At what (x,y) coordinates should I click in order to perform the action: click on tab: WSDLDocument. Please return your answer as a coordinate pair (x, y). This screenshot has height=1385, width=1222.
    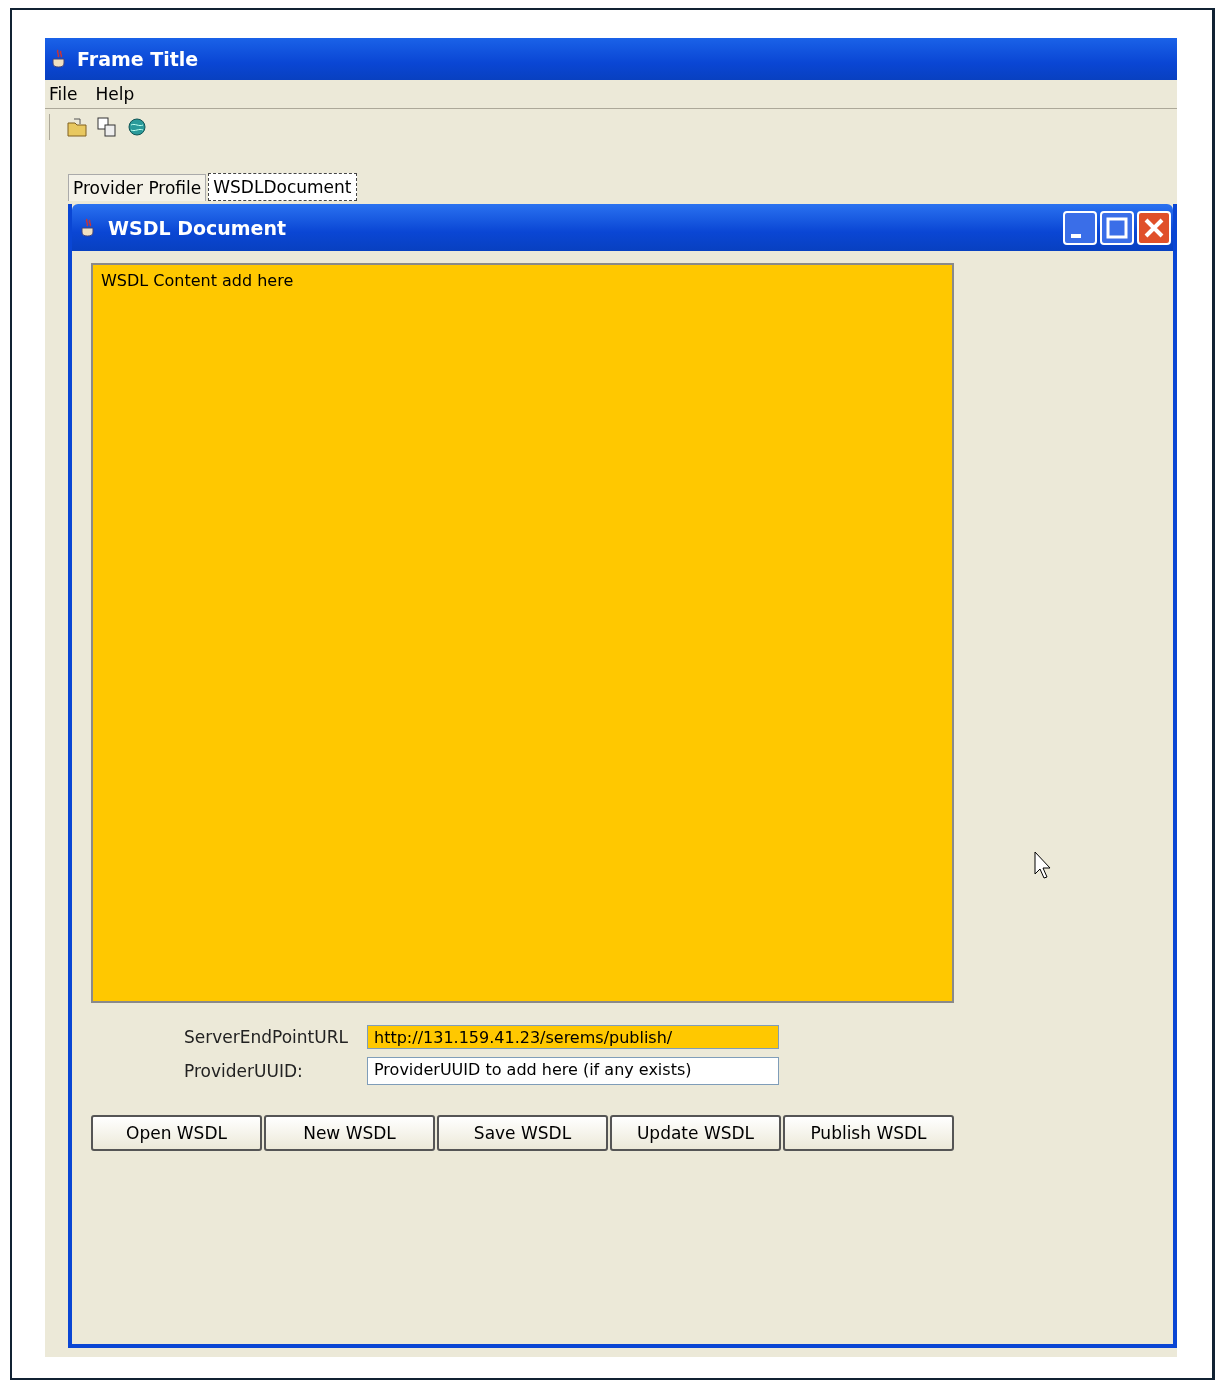
    Looking at the image, I should click on (282, 187).